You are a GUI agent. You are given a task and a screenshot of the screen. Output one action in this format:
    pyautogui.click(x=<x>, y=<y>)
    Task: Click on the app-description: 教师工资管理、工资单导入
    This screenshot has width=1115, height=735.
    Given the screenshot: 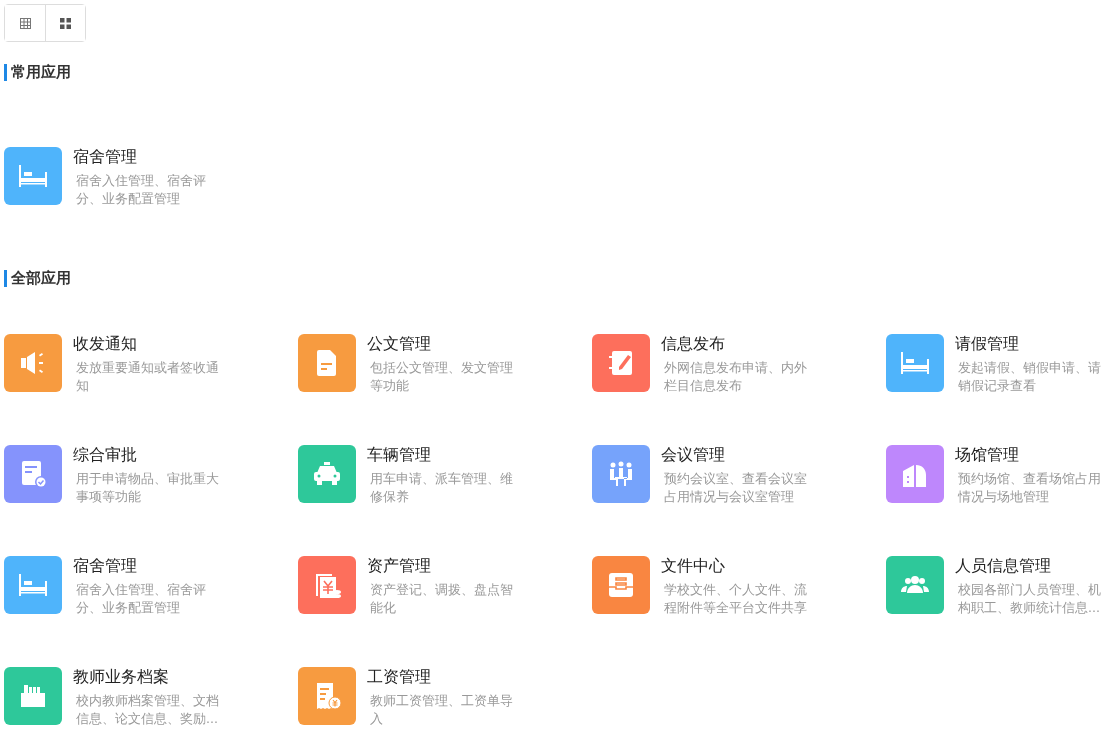 What is the action you would take?
    pyautogui.click(x=441, y=710)
    